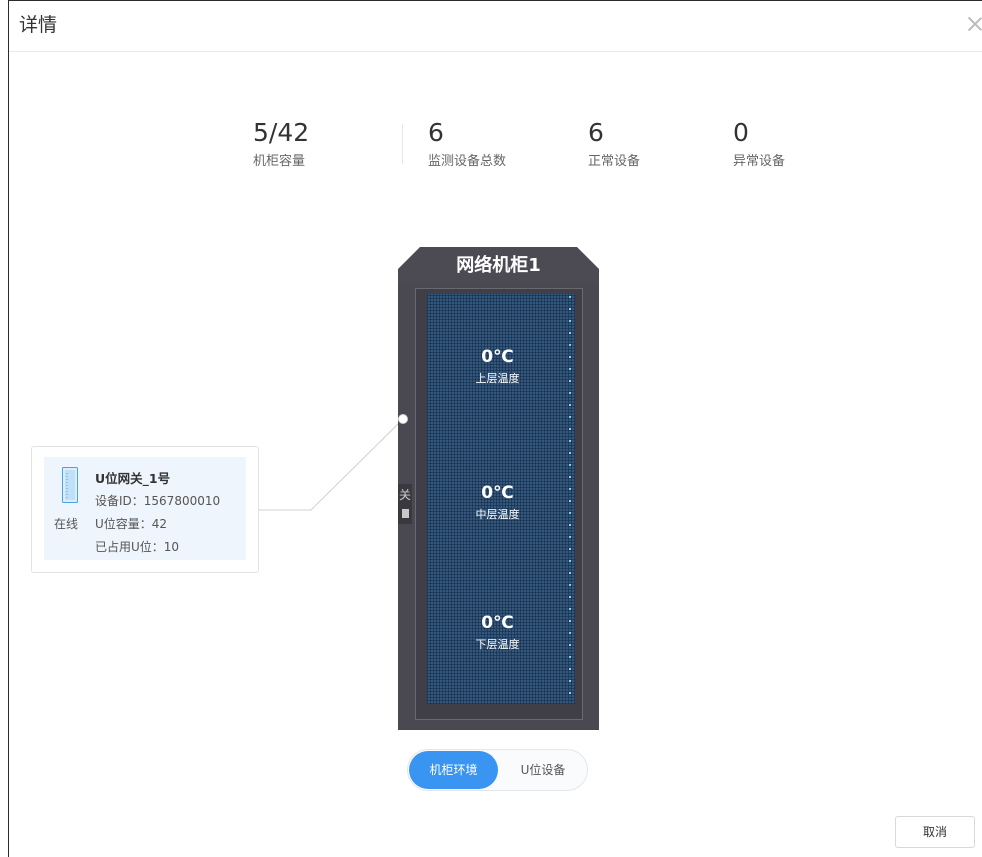 The image size is (982, 857). What do you see at coordinates (403, 419) in the screenshot?
I see `connector-dot` at bounding box center [403, 419].